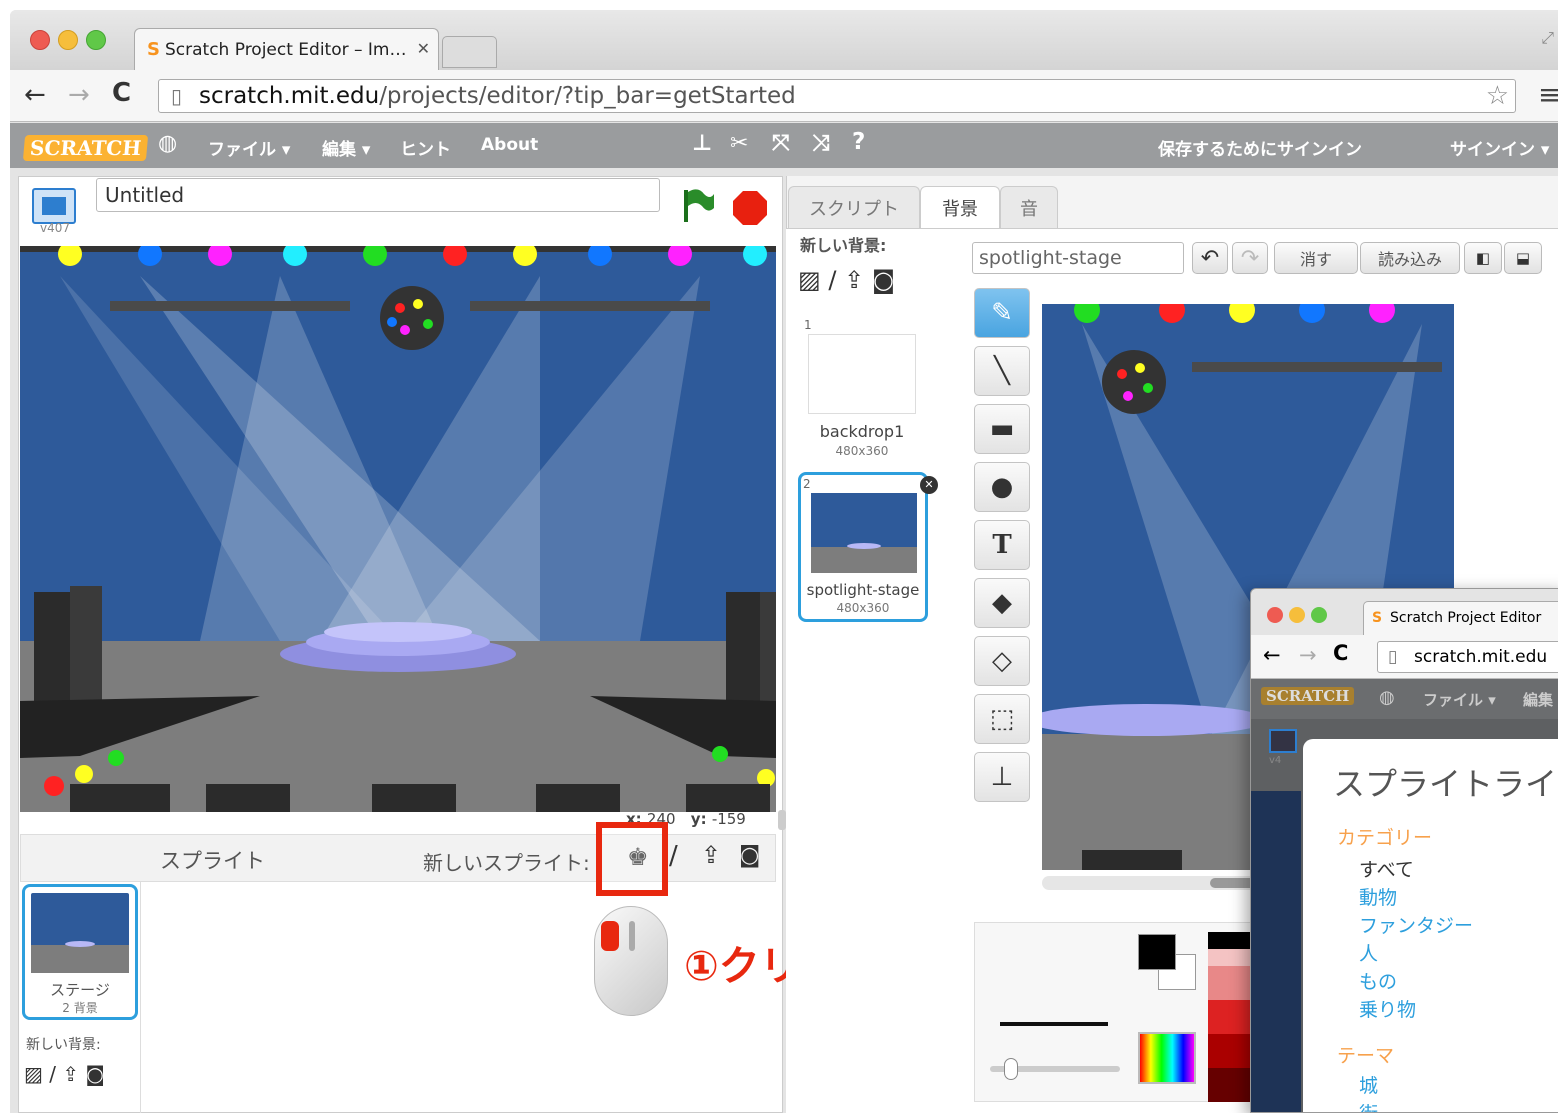 Image resolution: width=1558 pixels, height=1113 pixels. I want to click on fill-tool-icon: ◆, so click(1002, 603).